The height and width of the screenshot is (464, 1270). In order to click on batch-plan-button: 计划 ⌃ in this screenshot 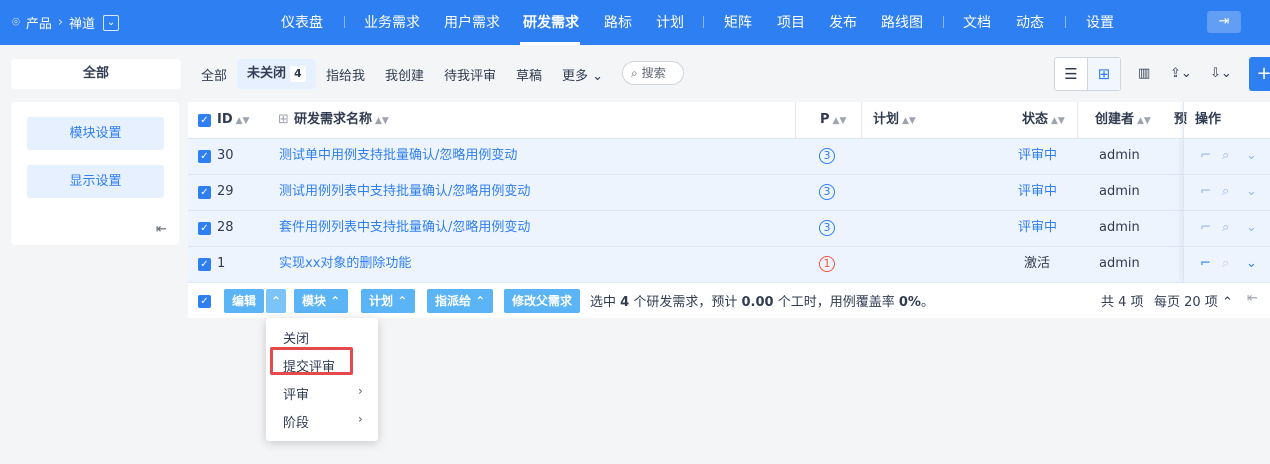, I will do `click(388, 301)`.